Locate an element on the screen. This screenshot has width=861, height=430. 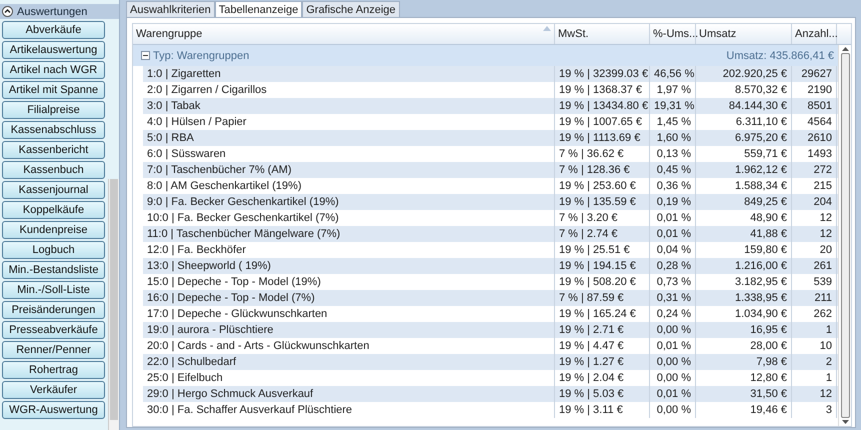
report-button: Min.-/Soll-Liste is located at coordinates (53, 290).